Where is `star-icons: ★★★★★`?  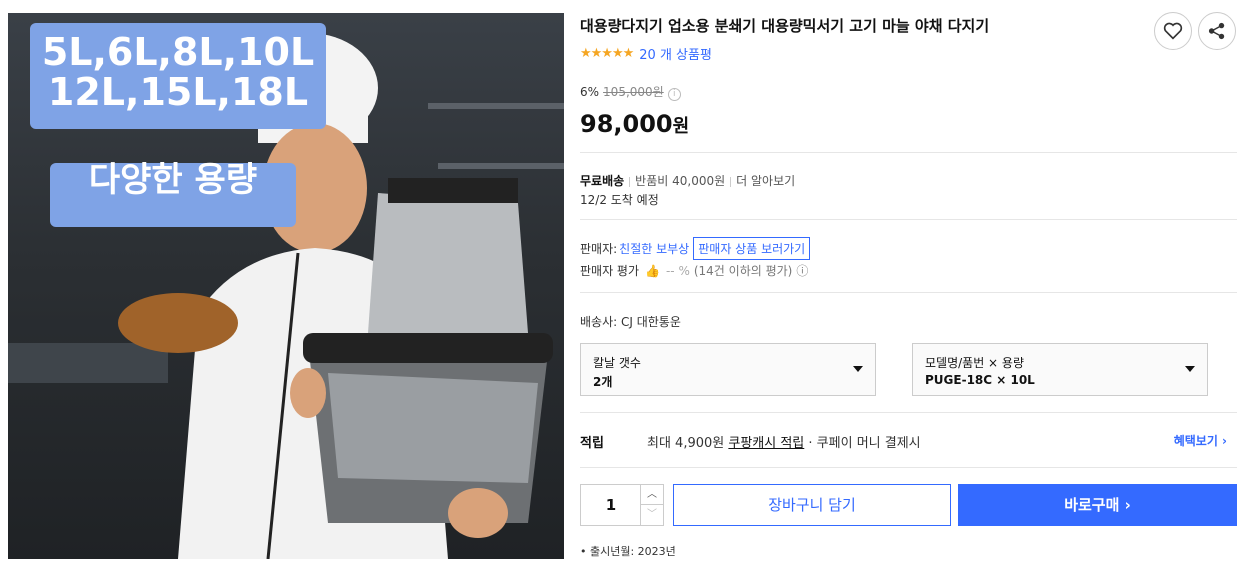 star-icons: ★★★★★ is located at coordinates (607, 53).